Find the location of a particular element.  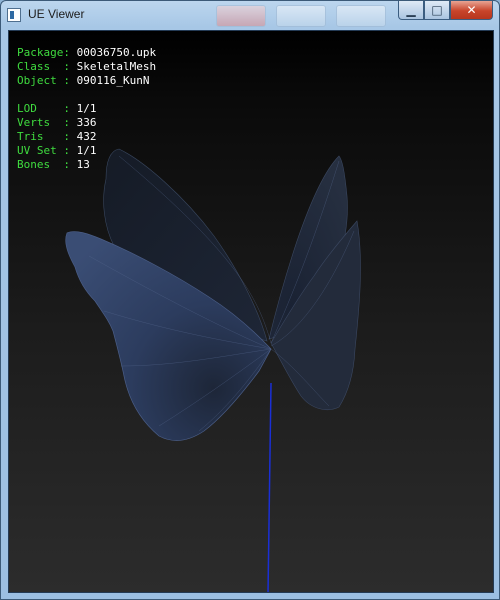

skeleton-bone is located at coordinates (269, 487).